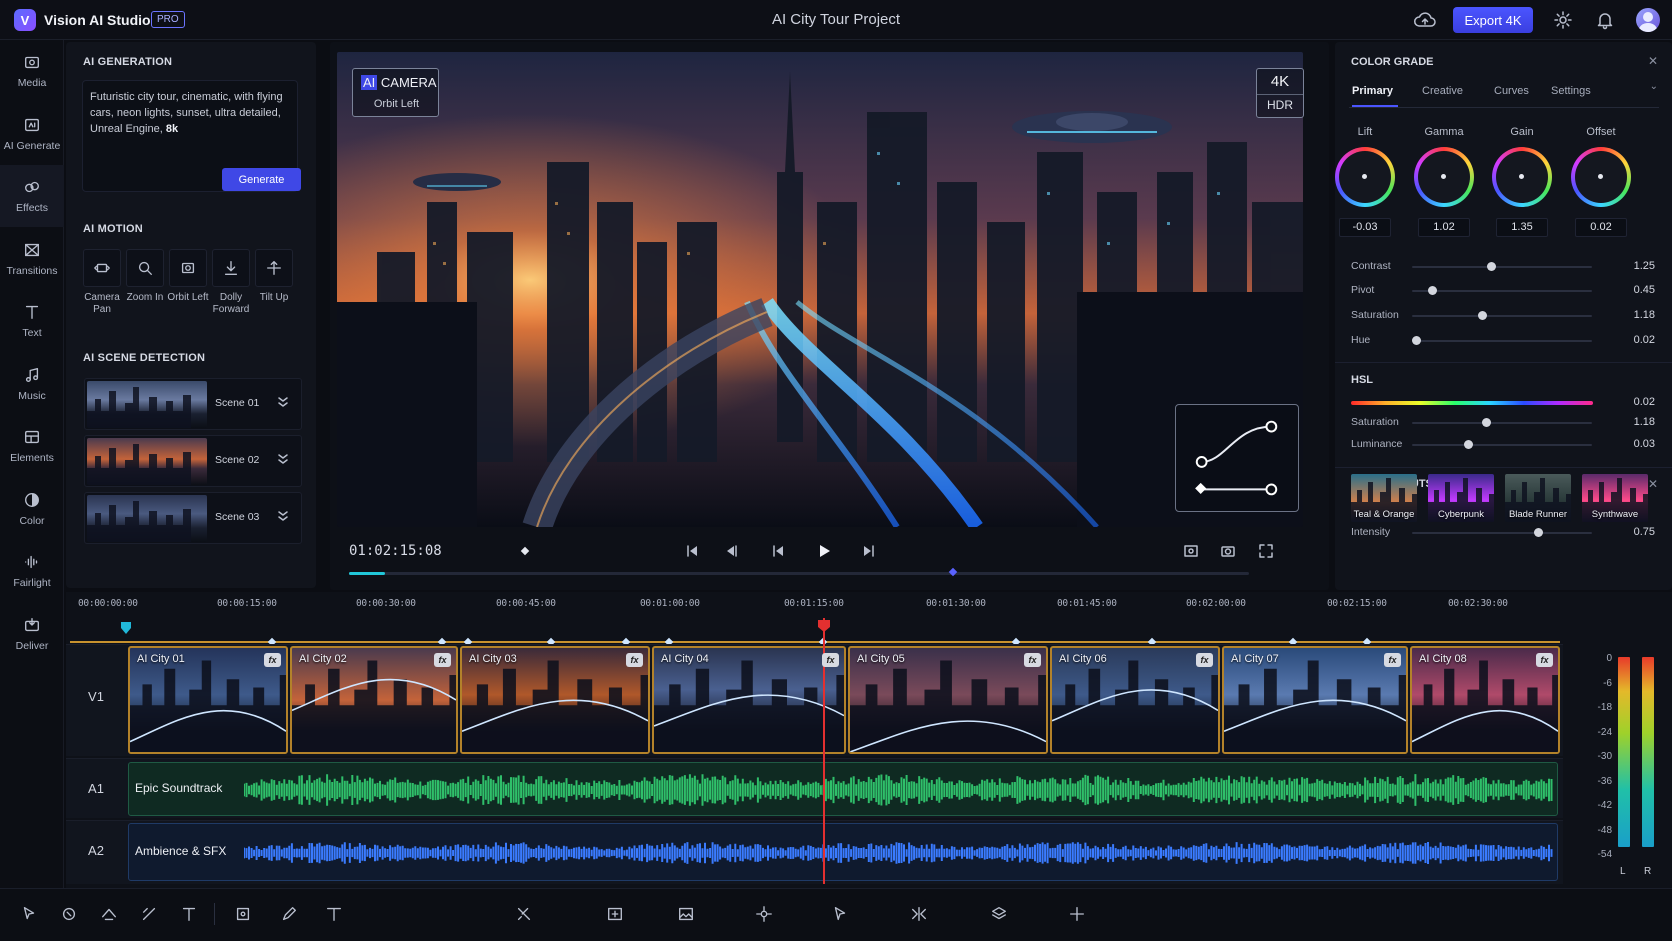 Image resolution: width=1672 pixels, height=941 pixels. Describe the element at coordinates (948, 700) in the screenshot. I see `video-clip: AI City 05 fx` at that location.